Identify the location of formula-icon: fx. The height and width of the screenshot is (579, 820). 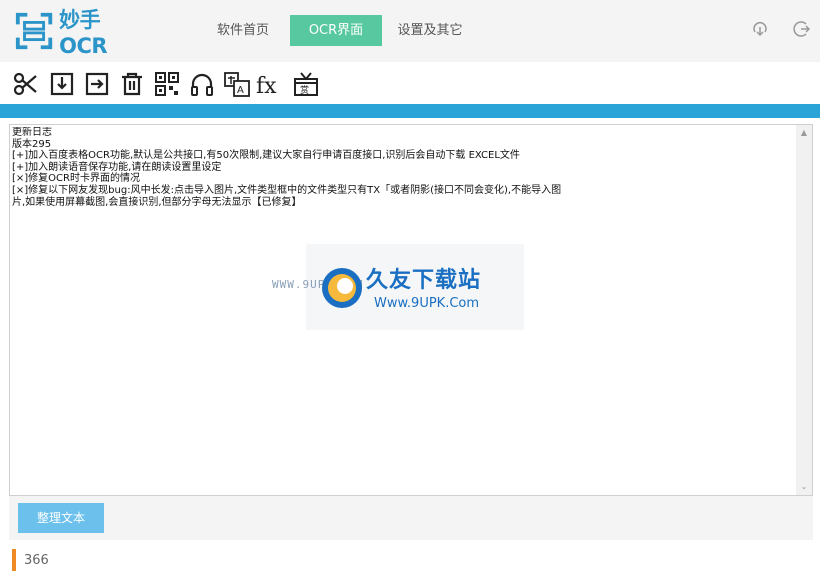
(271, 85).